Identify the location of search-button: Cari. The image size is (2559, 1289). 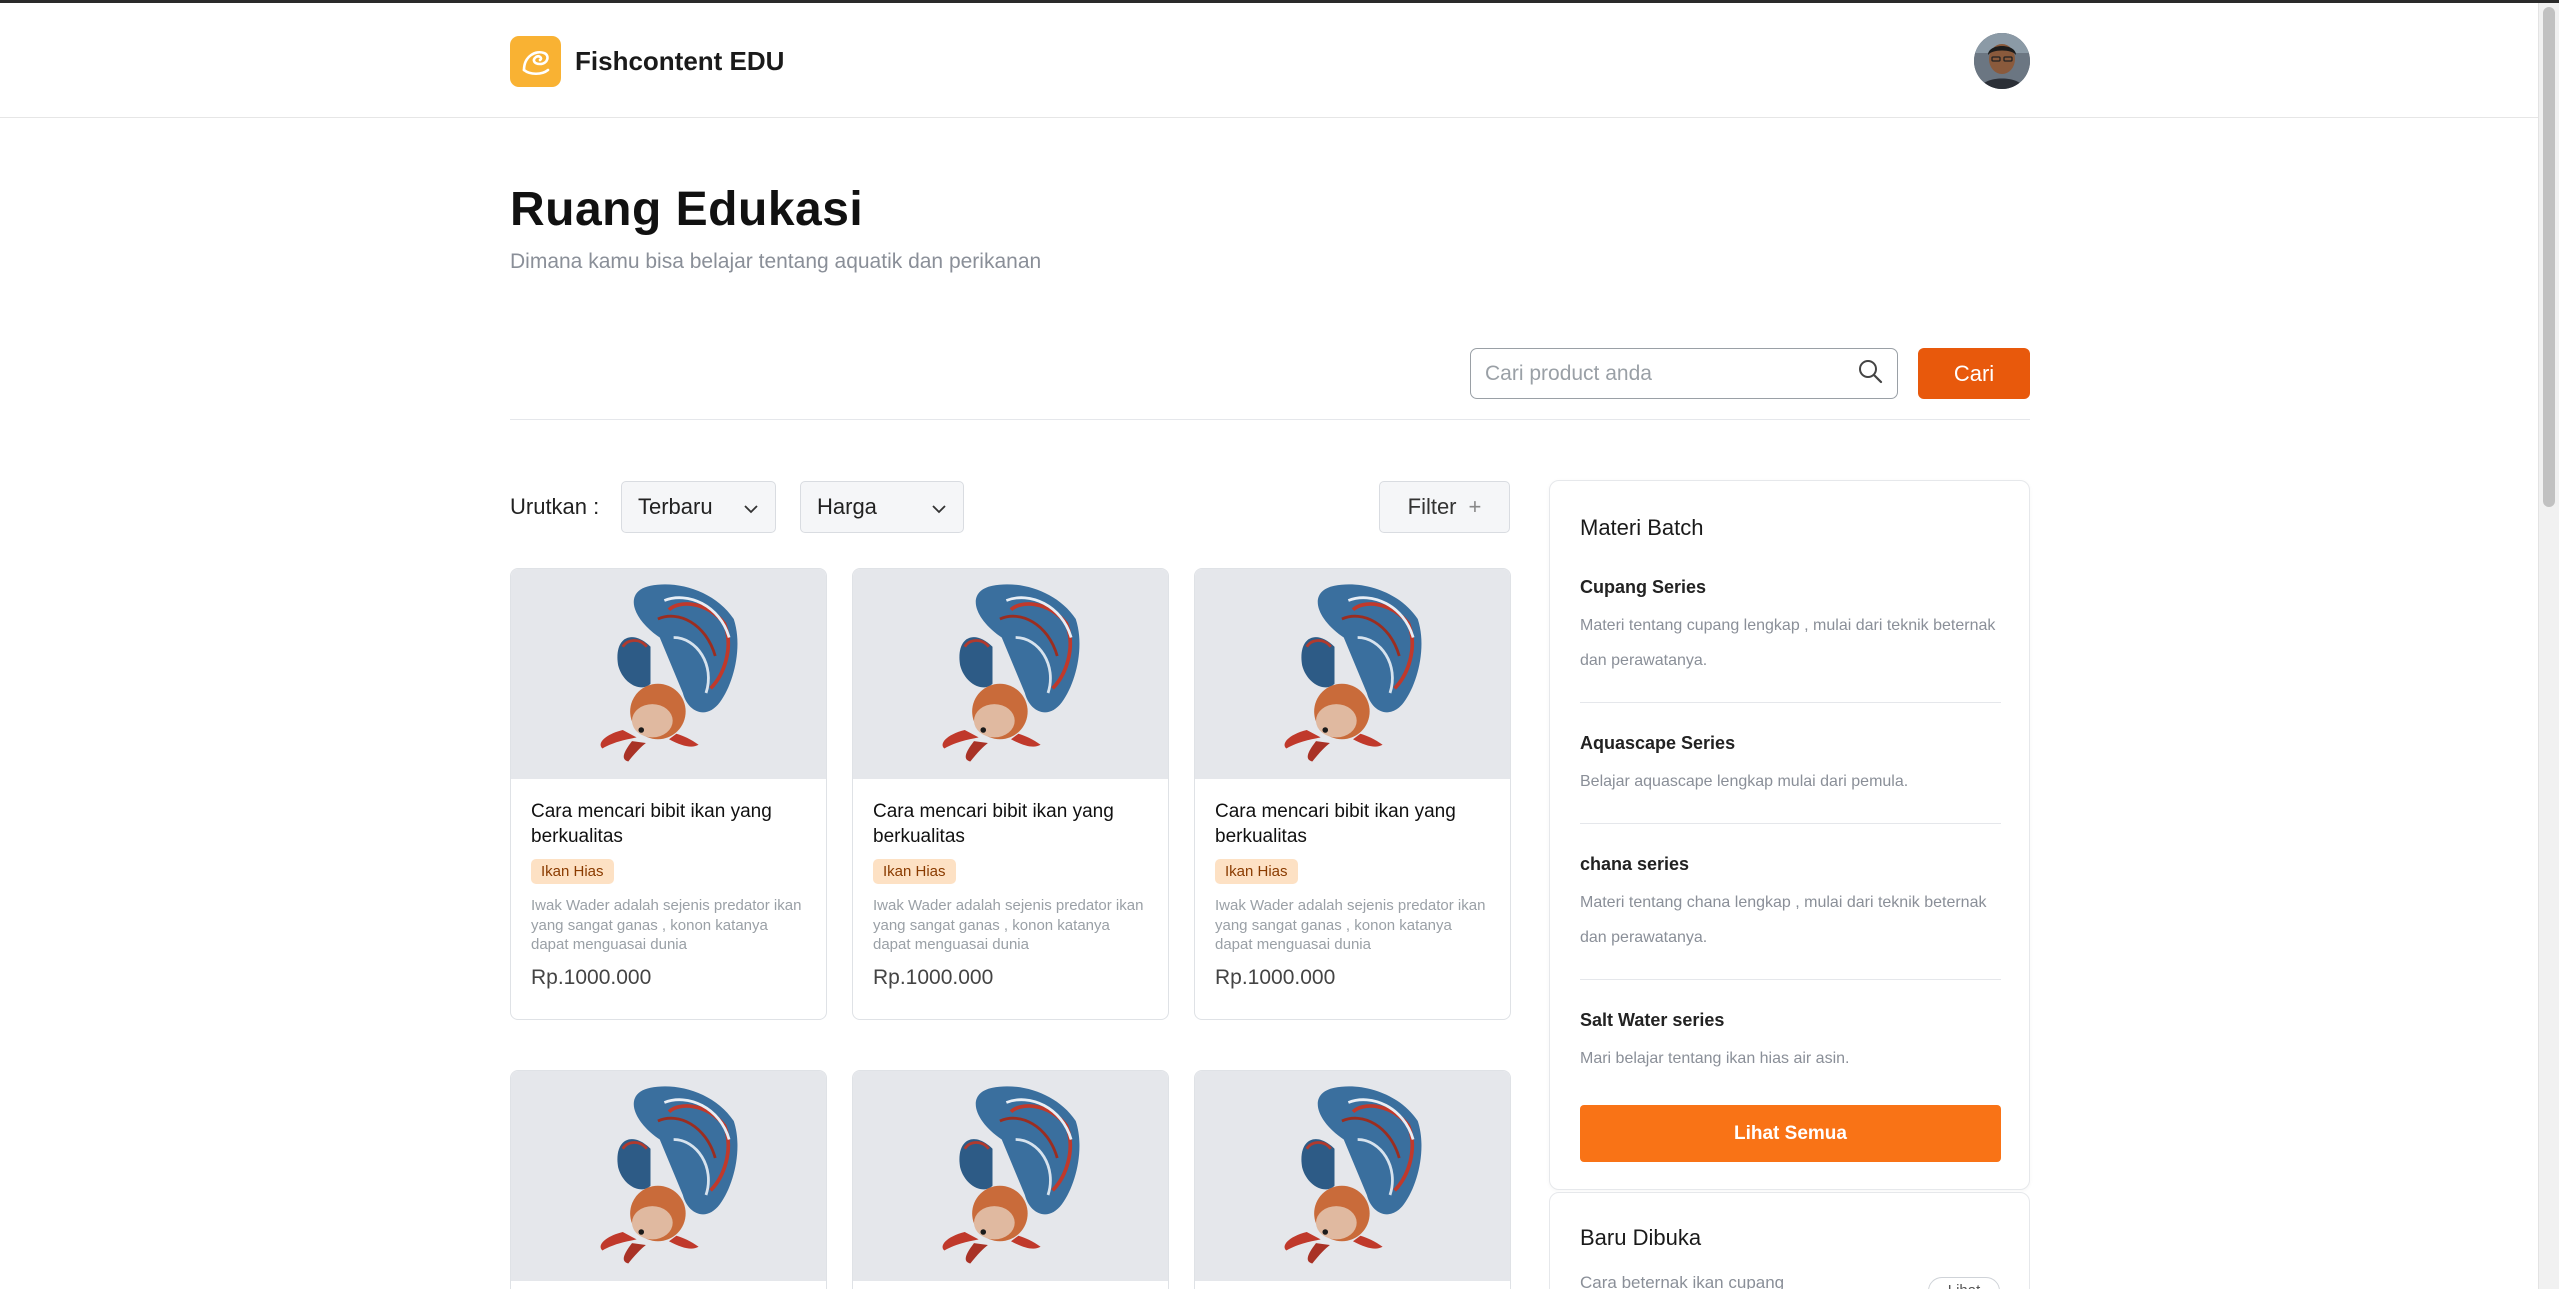
(1974, 373).